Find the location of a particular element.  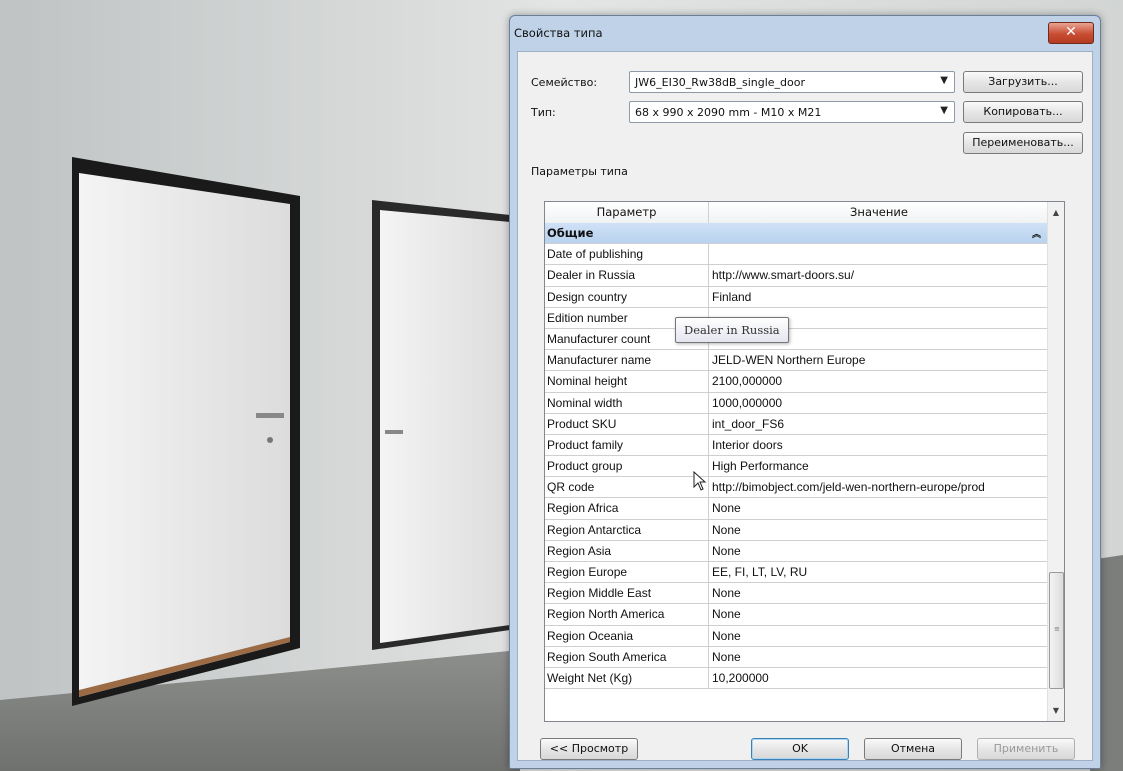

table-row: Date of publishing is located at coordinates (797, 255).